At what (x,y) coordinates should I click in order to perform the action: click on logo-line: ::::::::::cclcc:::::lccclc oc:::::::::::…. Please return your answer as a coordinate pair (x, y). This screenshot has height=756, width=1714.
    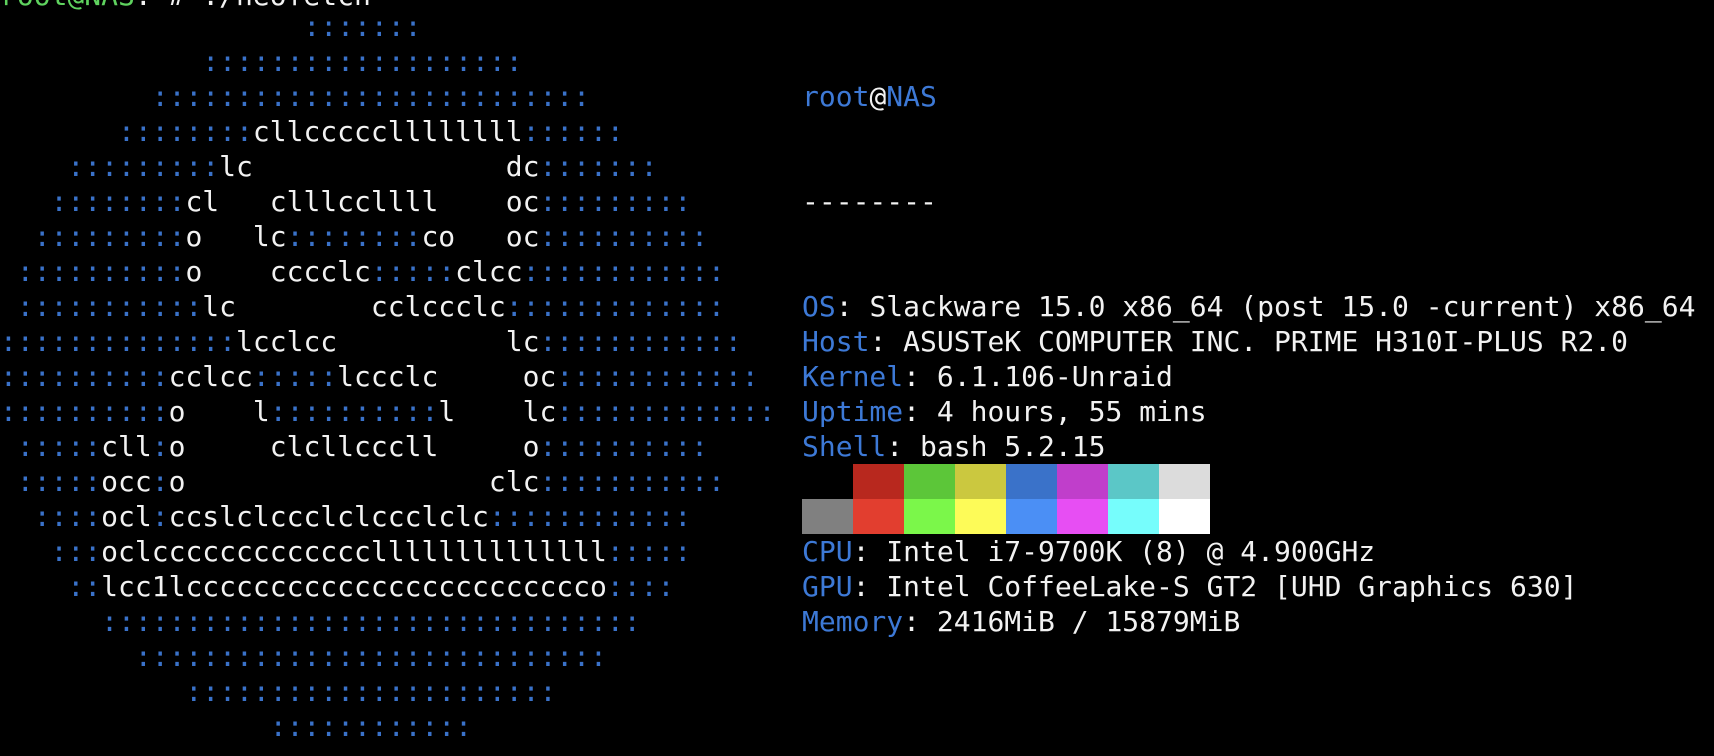
    Looking at the image, I should click on (387, 376).